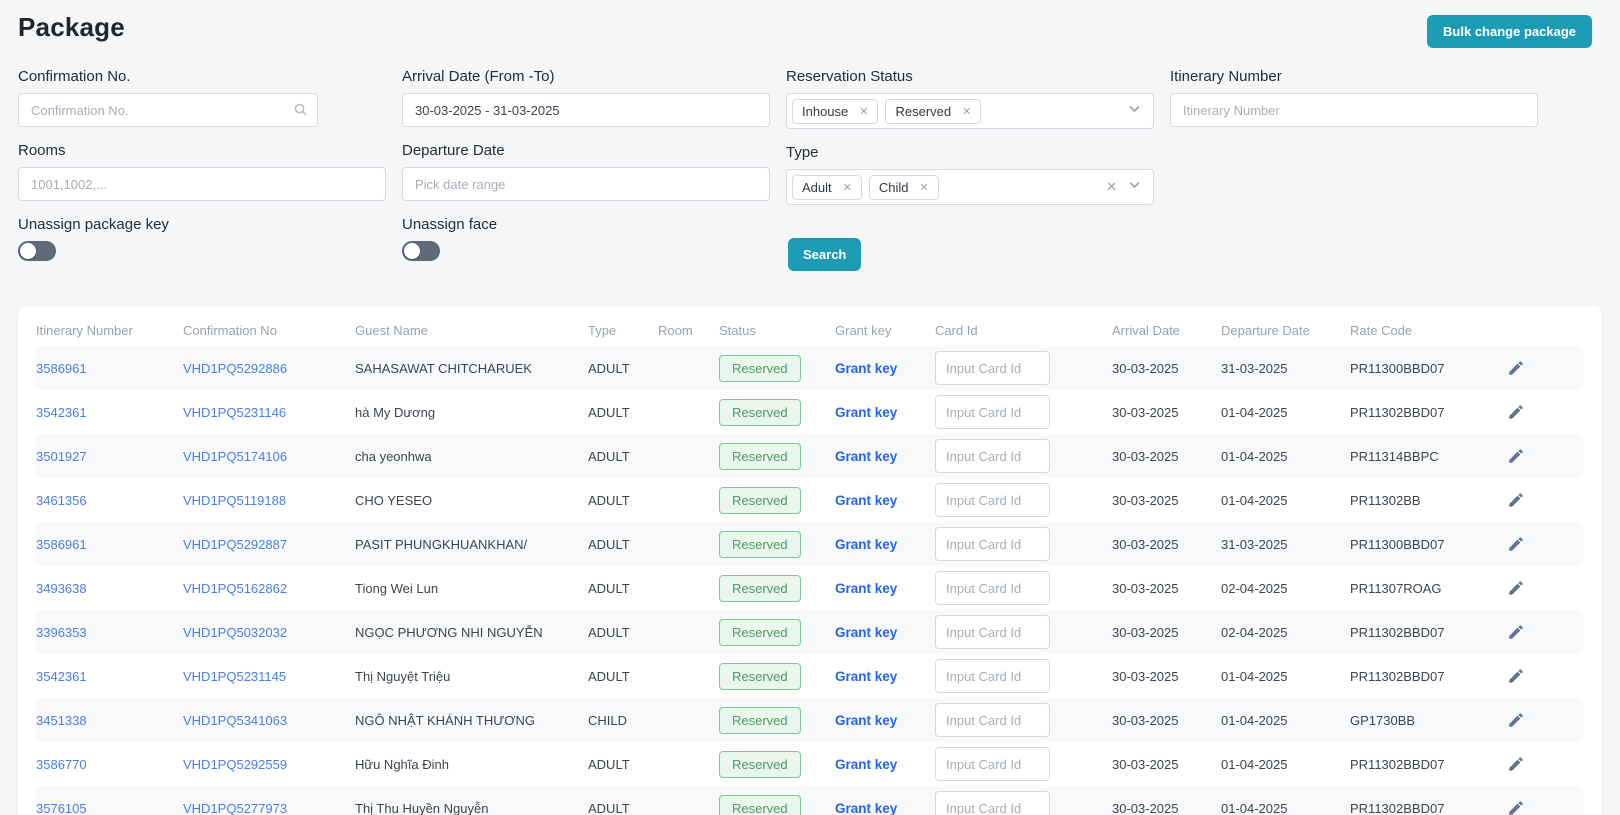  Describe the element at coordinates (478, 76) in the screenshot. I see `arrival-date-label: Arrival Date (From -To)` at that location.